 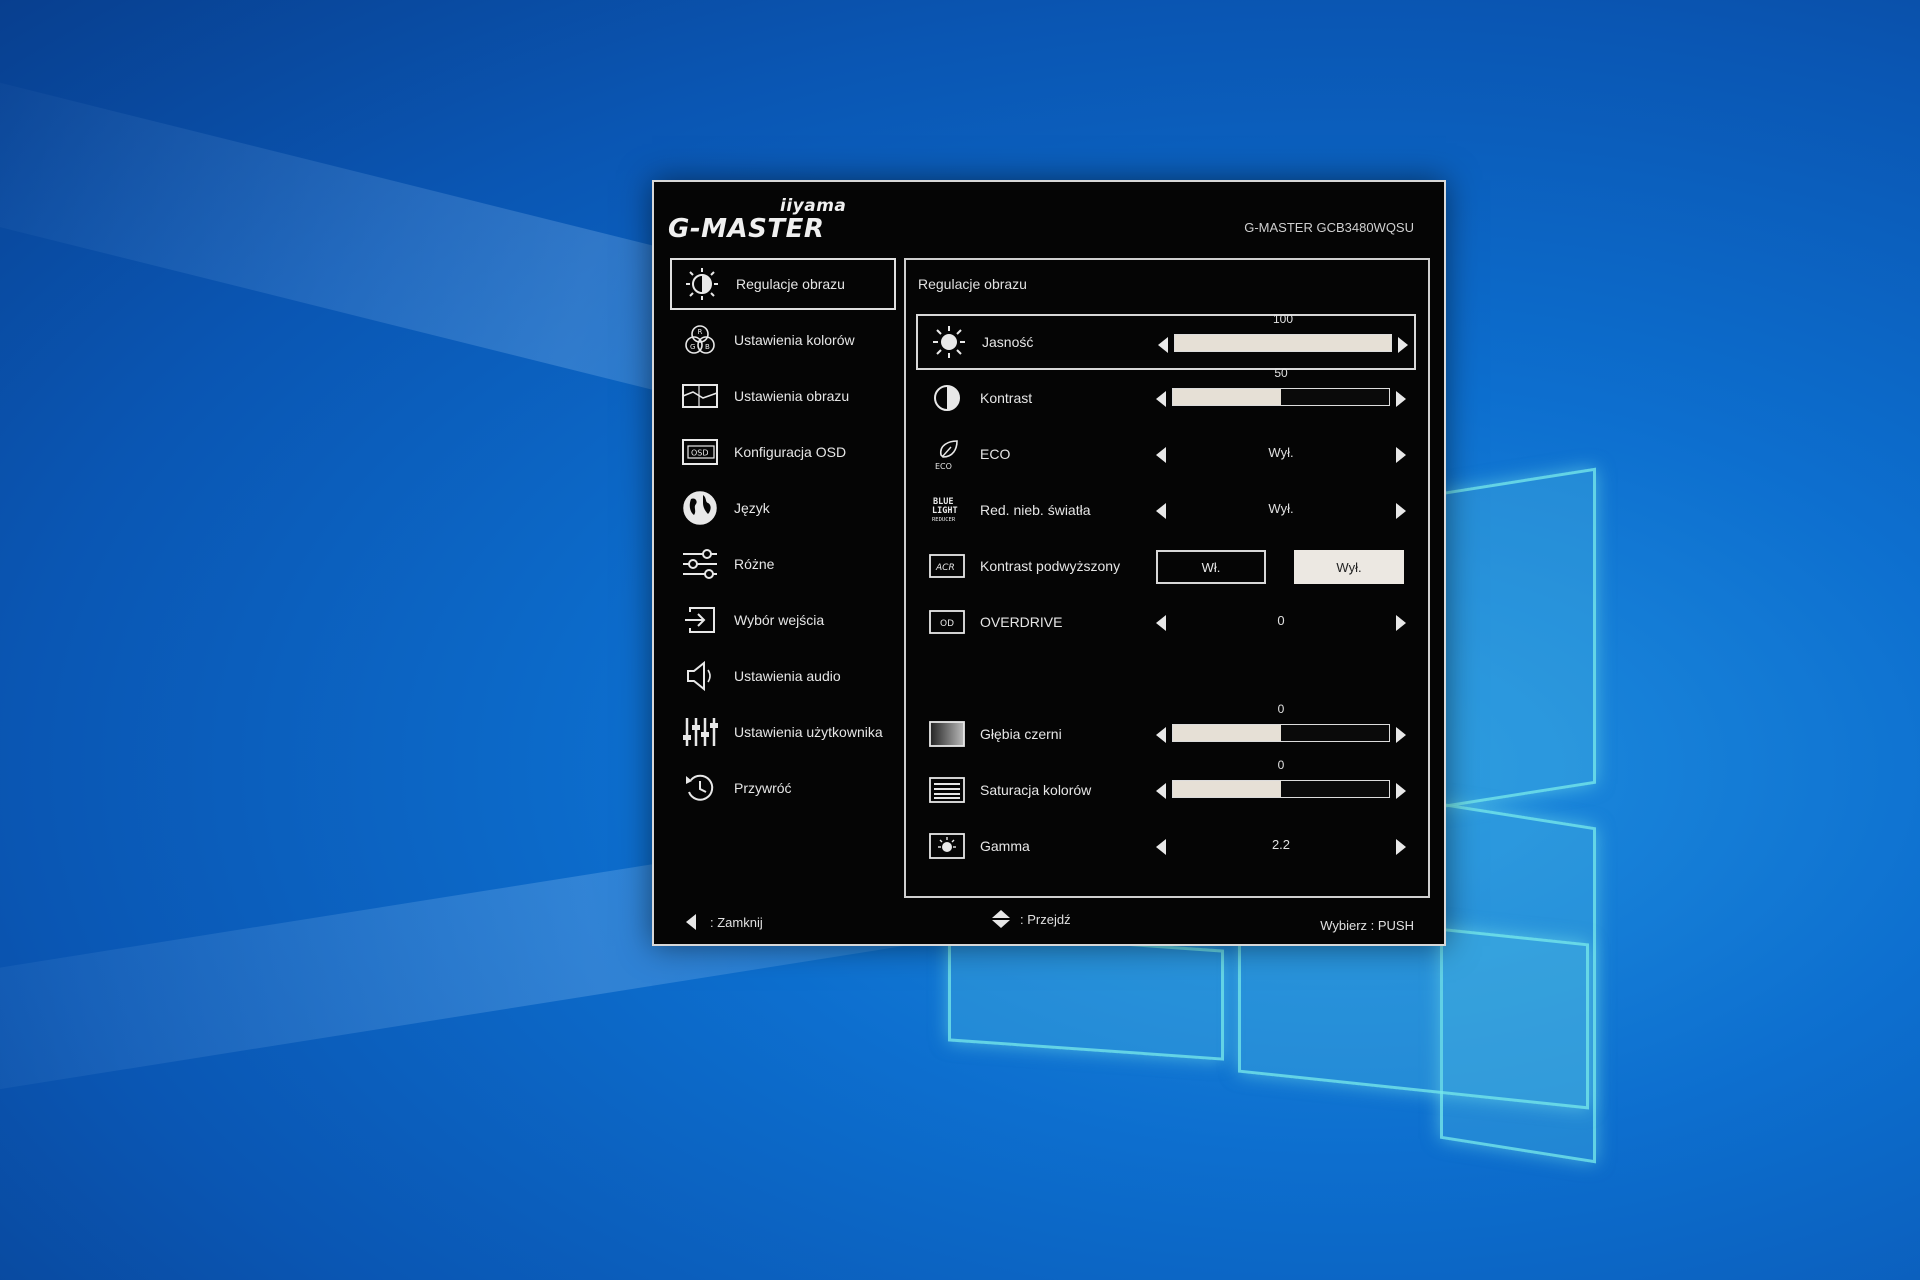 I want to click on globe-icon, so click(x=700, y=508).